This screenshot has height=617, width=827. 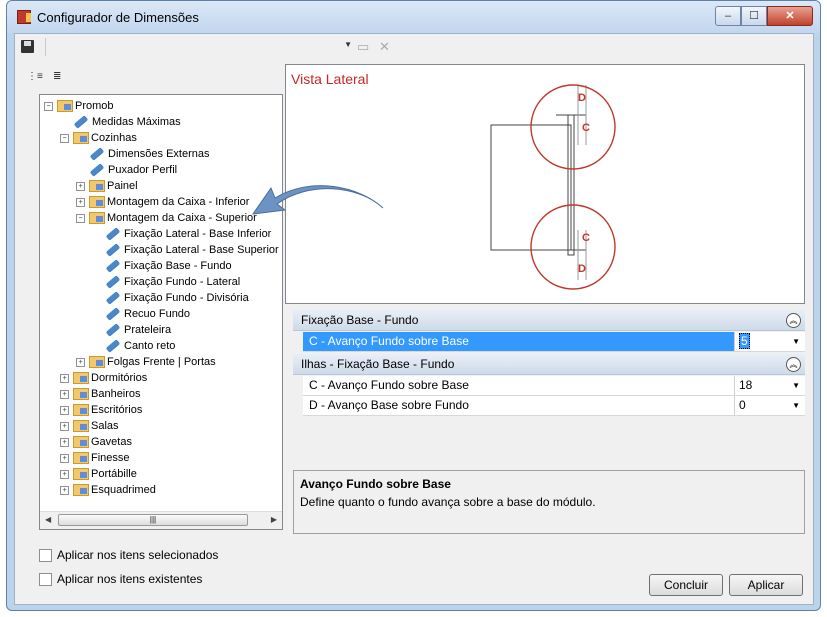 I want to click on tree-node: Recuo Fundo, so click(x=147, y=314).